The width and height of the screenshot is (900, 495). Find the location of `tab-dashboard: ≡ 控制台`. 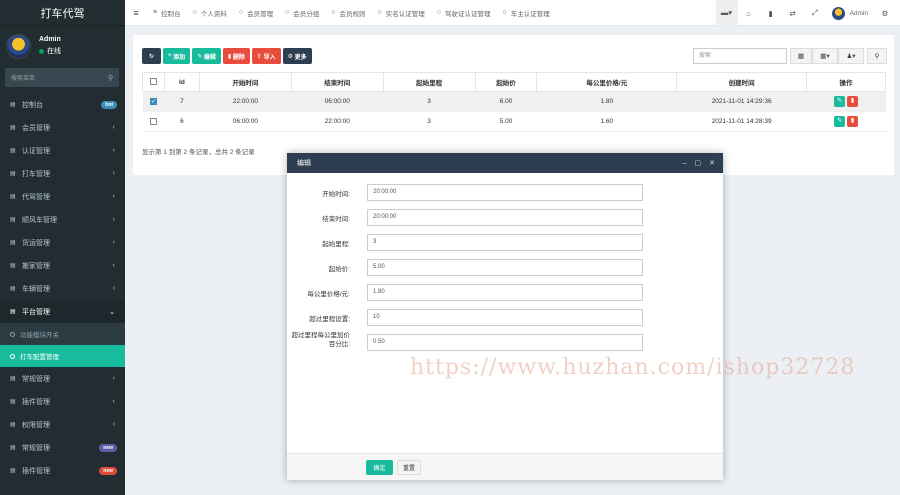

tab-dashboard: ≡ 控制台 is located at coordinates (167, 13).